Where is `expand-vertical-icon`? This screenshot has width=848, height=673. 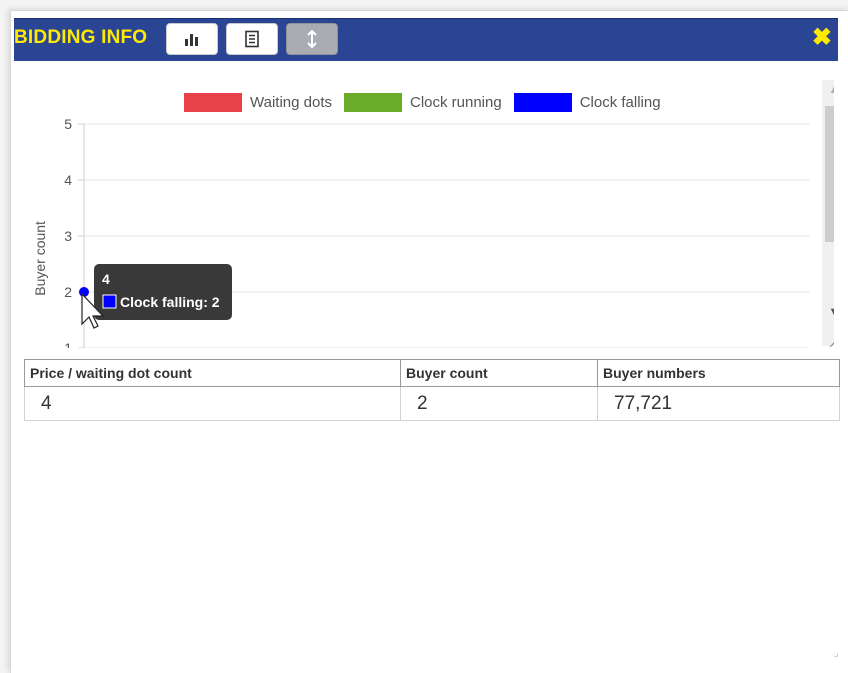 expand-vertical-icon is located at coordinates (312, 39).